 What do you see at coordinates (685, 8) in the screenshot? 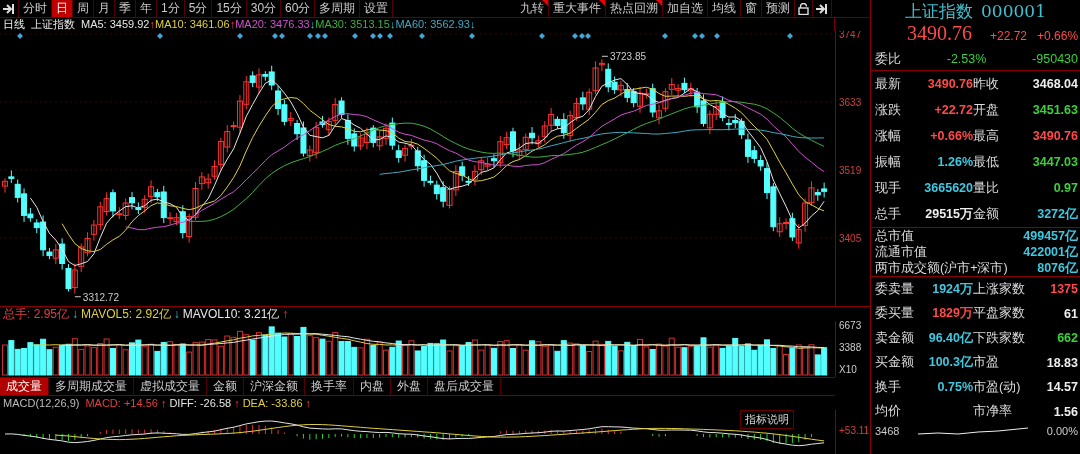
I see `tool-button: 加自选` at bounding box center [685, 8].